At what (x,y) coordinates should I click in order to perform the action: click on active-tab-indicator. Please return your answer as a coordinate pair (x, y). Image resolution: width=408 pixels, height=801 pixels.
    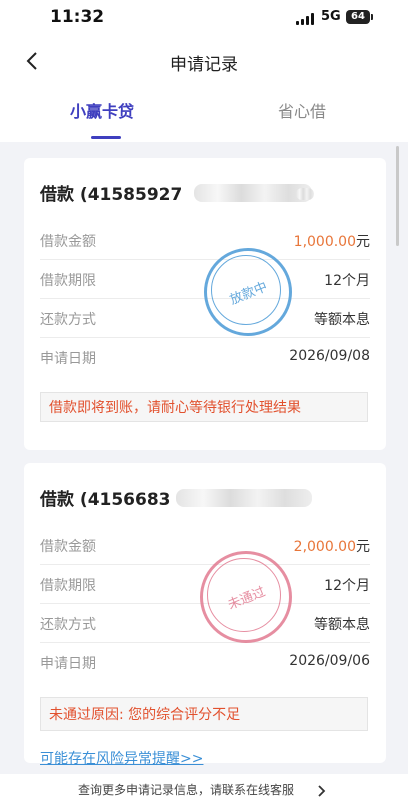
    Looking at the image, I should click on (106, 137).